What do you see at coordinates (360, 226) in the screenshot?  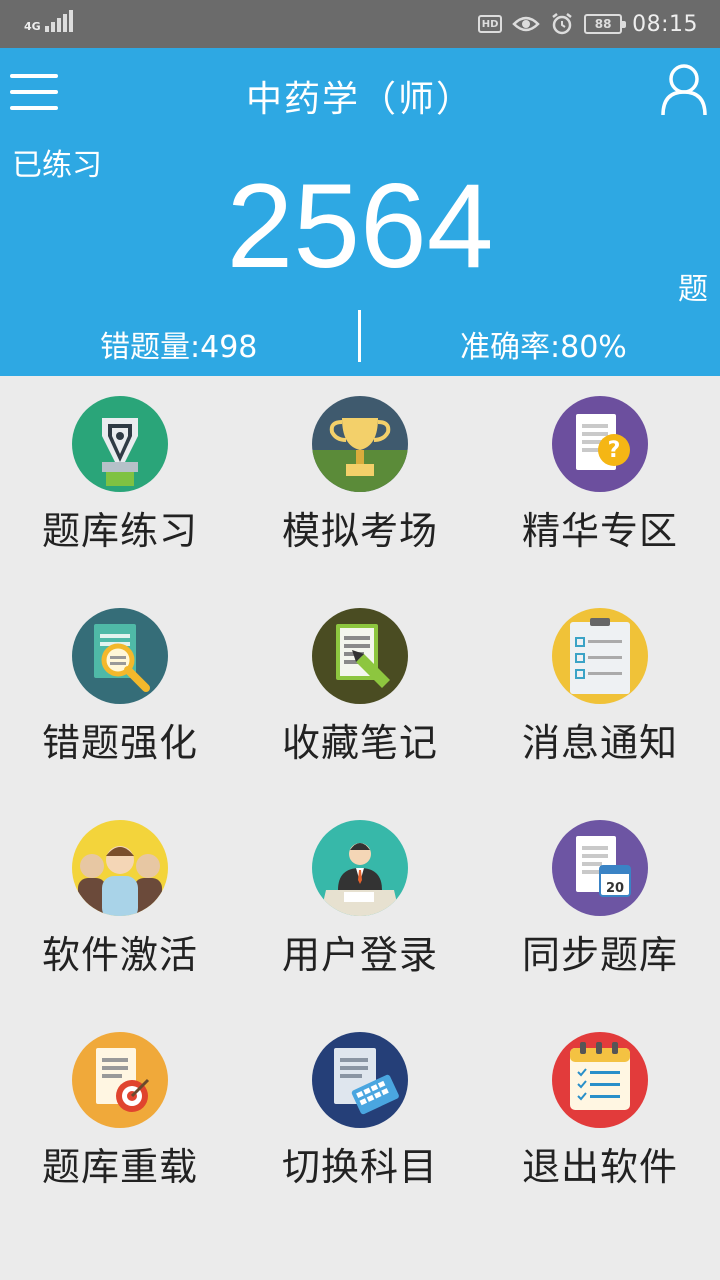 I see `practiced-count: 2564` at bounding box center [360, 226].